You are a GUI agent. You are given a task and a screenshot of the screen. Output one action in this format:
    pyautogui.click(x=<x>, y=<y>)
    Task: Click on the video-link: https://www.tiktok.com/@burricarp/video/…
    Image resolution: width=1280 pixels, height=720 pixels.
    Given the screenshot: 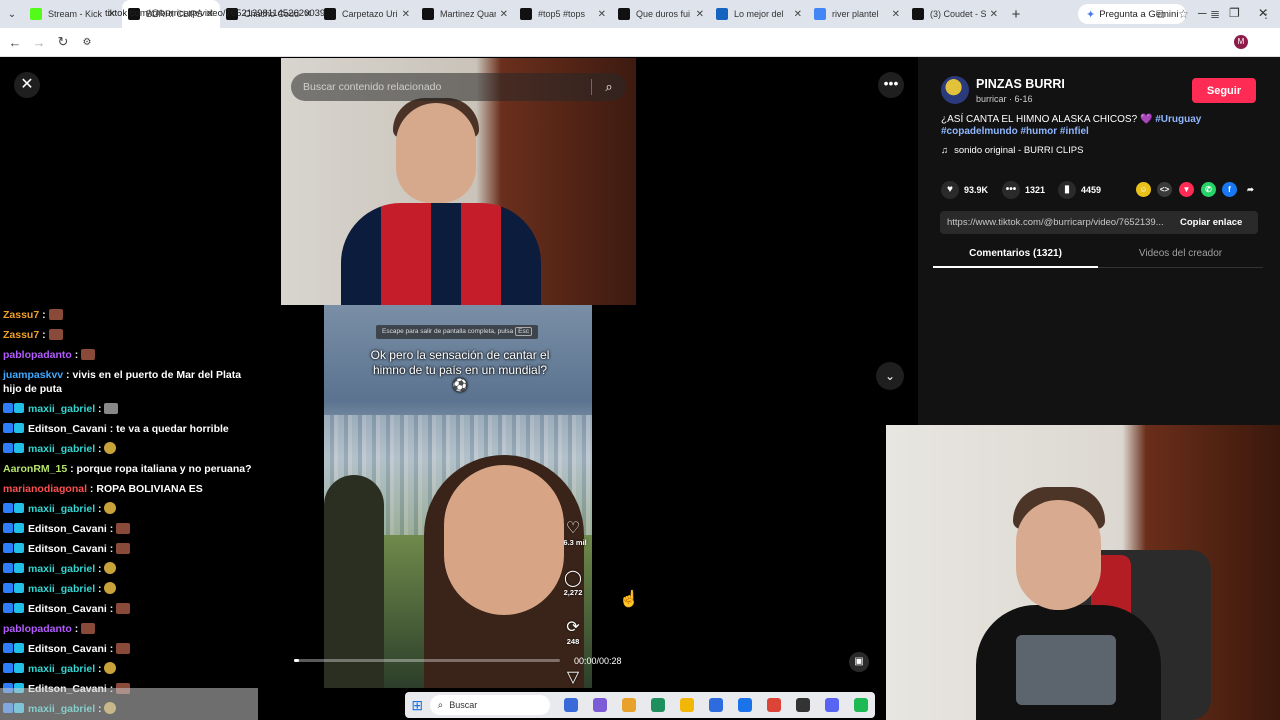 What is the action you would take?
    pyautogui.click(x=1060, y=222)
    